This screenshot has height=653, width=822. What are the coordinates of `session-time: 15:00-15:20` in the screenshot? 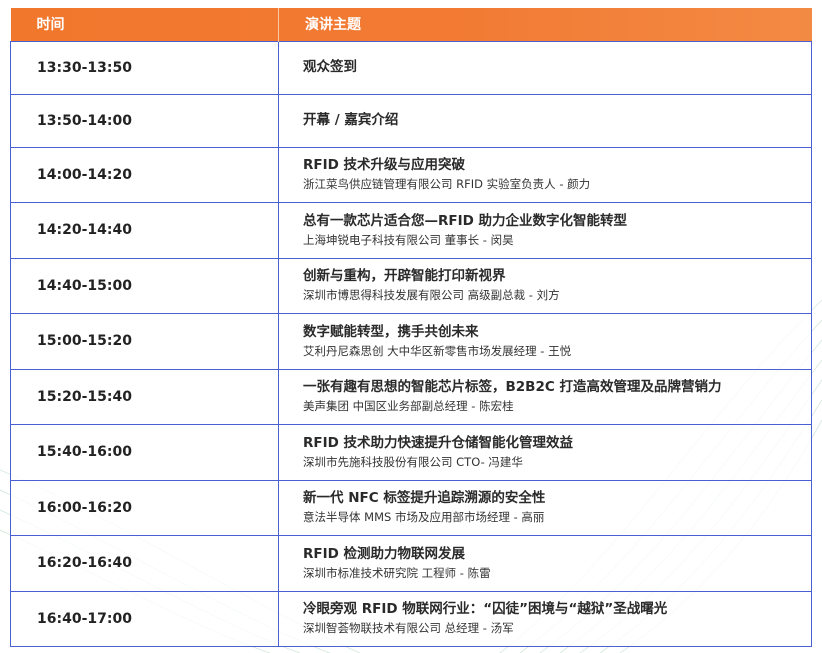 It's located at (144, 341).